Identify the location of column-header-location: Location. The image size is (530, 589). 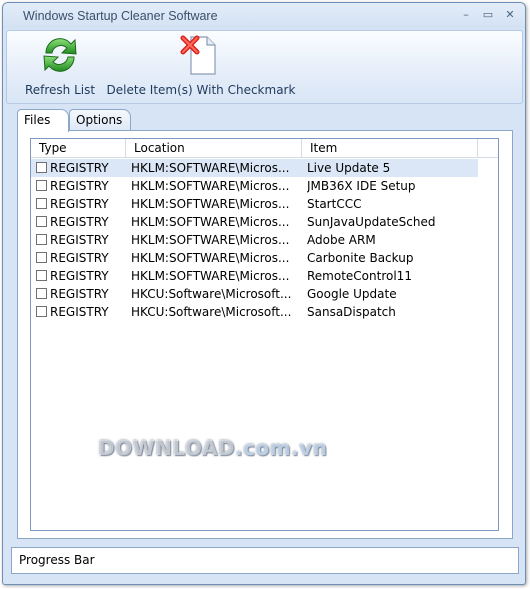
(214, 148).